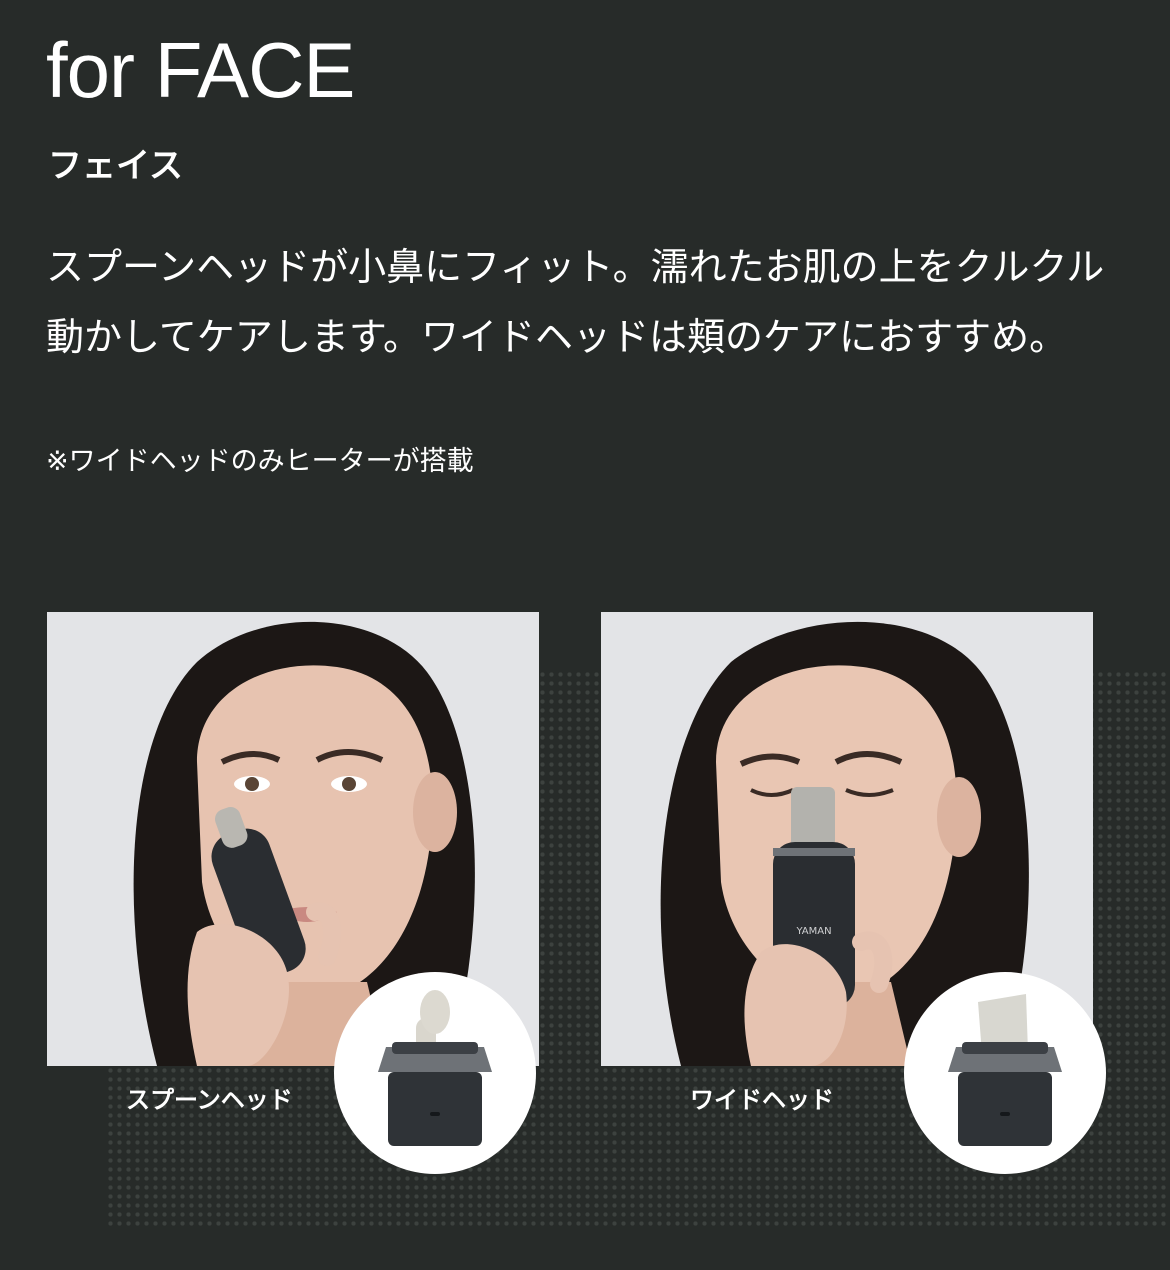 This screenshot has height=1270, width=1170. I want to click on spoon-head-attachment-image, so click(435, 1073).